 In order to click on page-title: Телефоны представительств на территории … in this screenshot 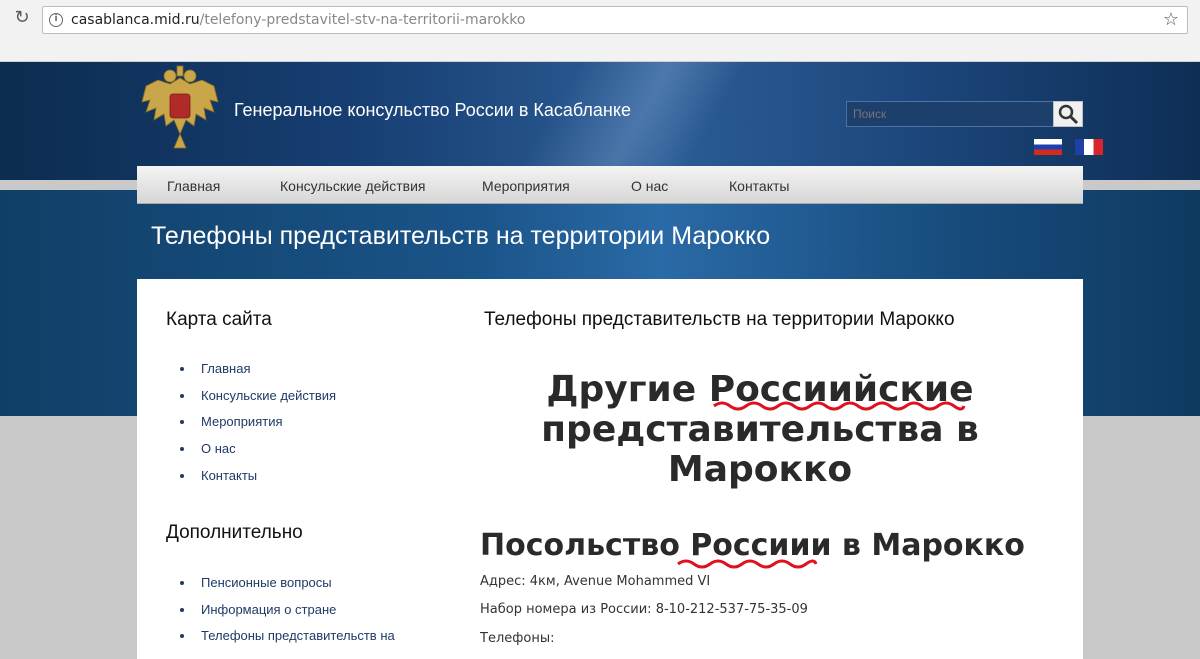, I will do `click(461, 236)`.